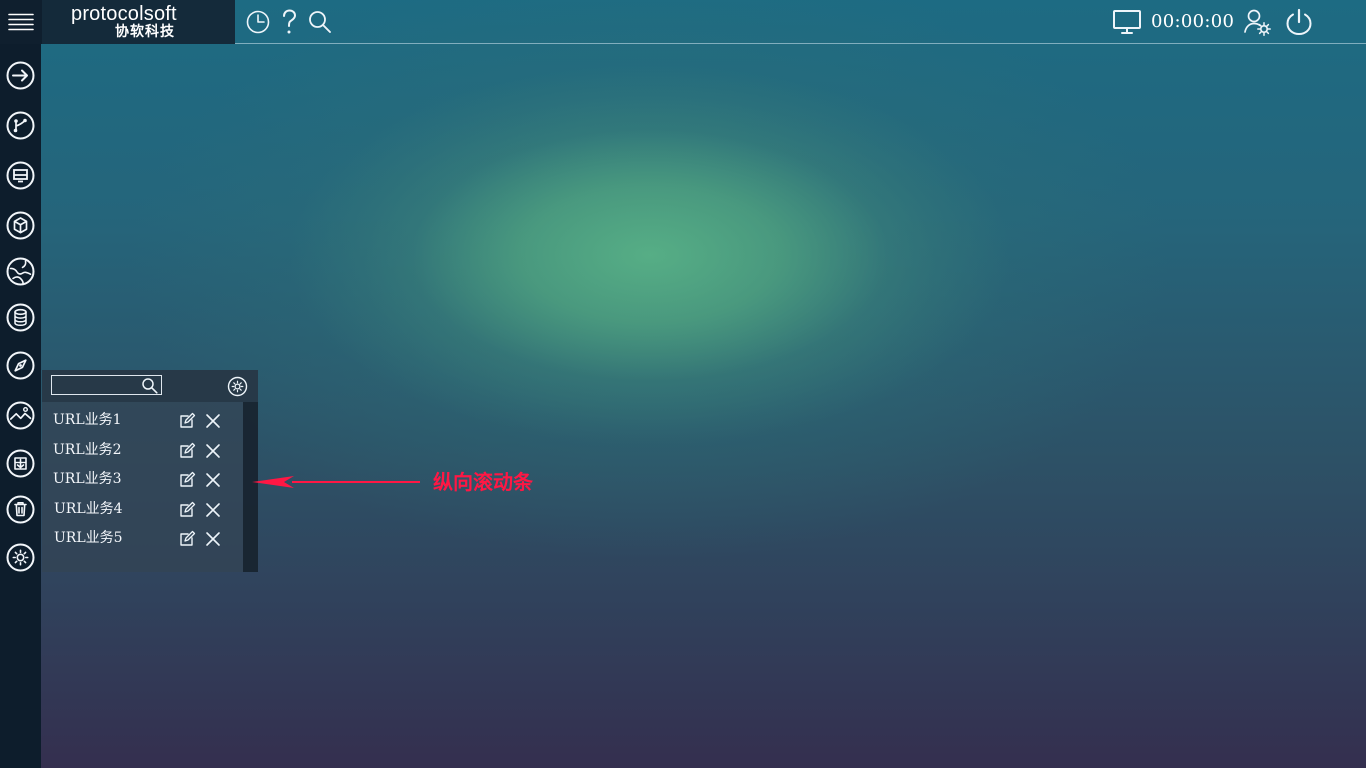  I want to click on arrow-right-icon, so click(20, 75).